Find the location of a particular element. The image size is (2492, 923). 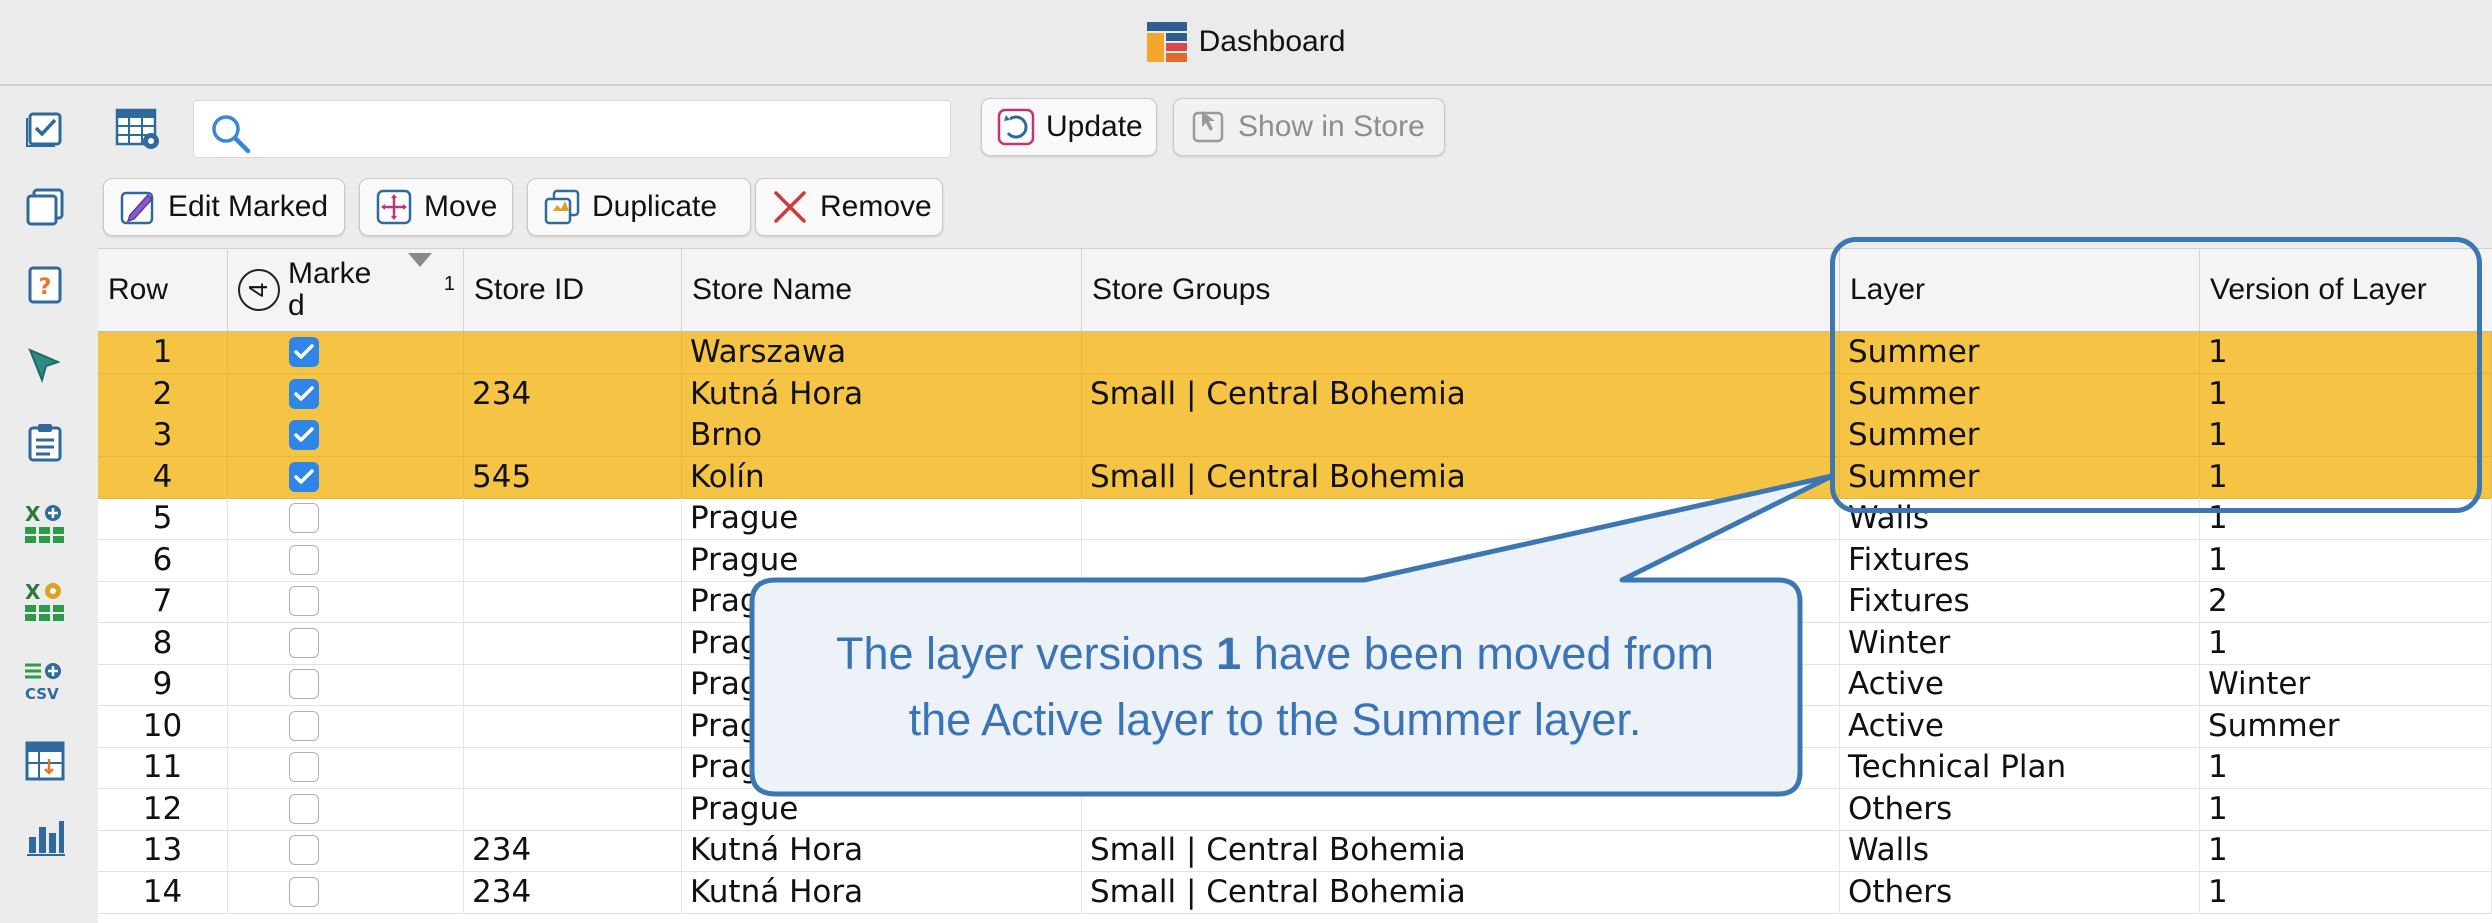

settings-grid-icon: X is located at coordinates (45, 601).